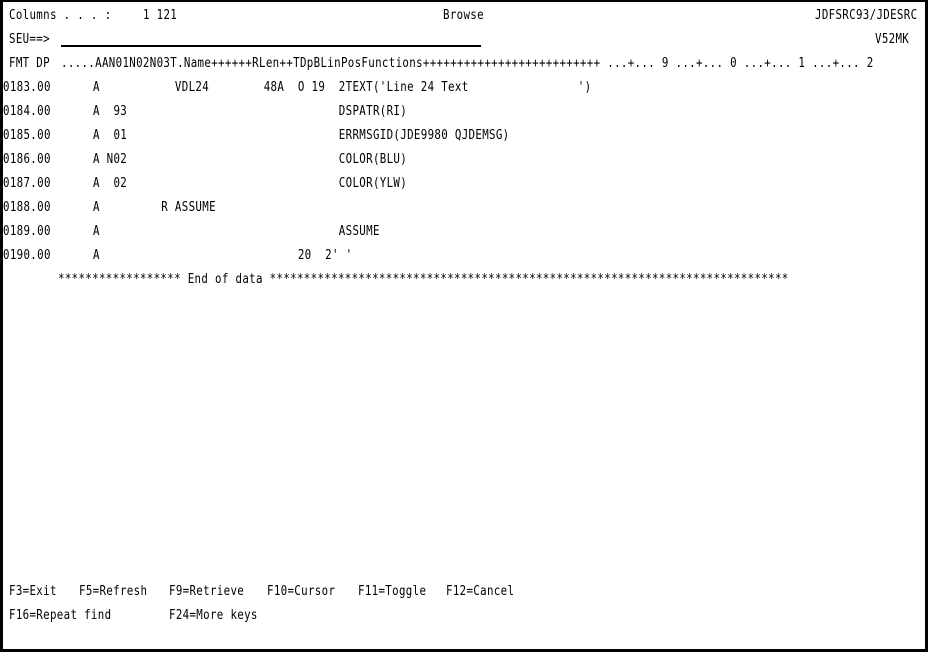 This screenshot has width=928, height=652. Describe the element at coordinates (236, 232) in the screenshot. I see `source-line: A ASSUME` at that location.